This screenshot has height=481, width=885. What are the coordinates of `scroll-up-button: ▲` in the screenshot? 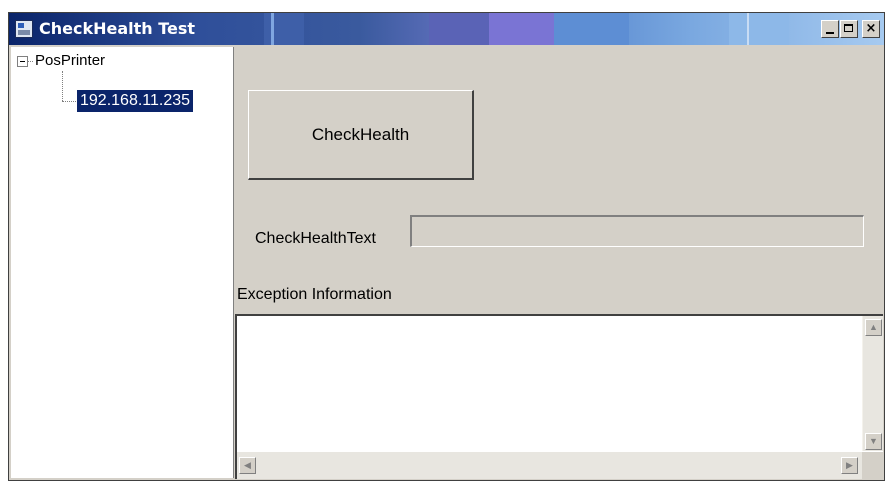 It's located at (873, 327).